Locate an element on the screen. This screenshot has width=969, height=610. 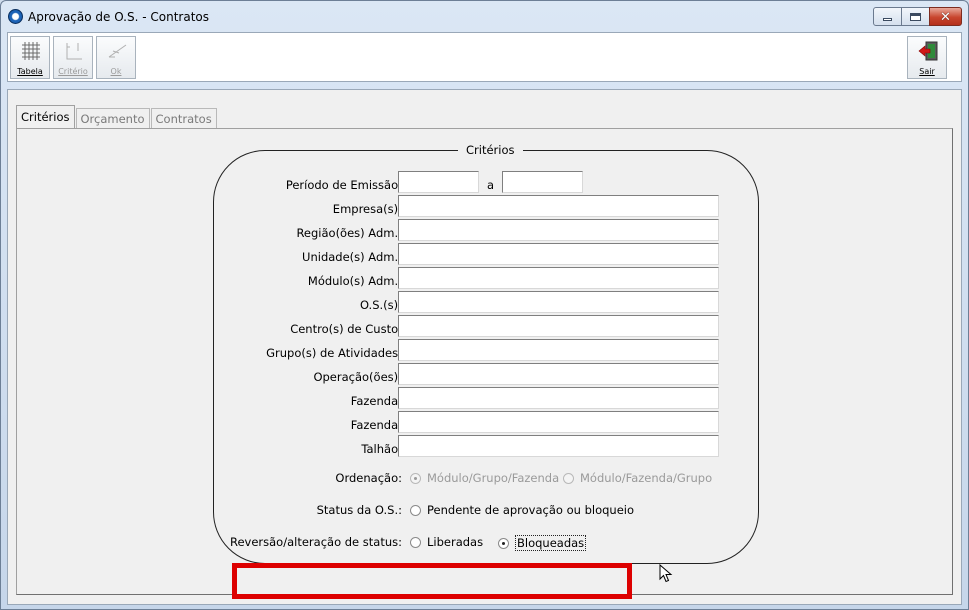
maximize-button is located at coordinates (915, 16).